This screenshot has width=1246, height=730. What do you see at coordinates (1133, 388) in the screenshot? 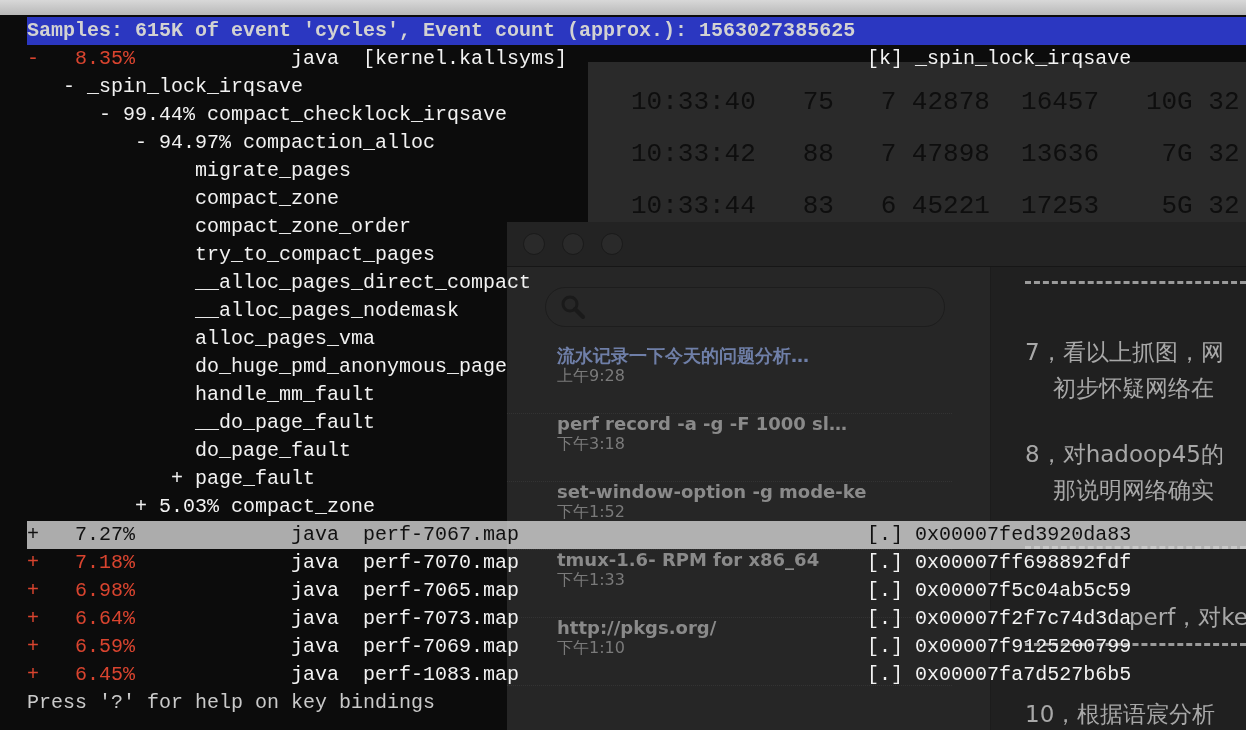
I see `note-text: 初步怀疑网络在` at bounding box center [1133, 388].